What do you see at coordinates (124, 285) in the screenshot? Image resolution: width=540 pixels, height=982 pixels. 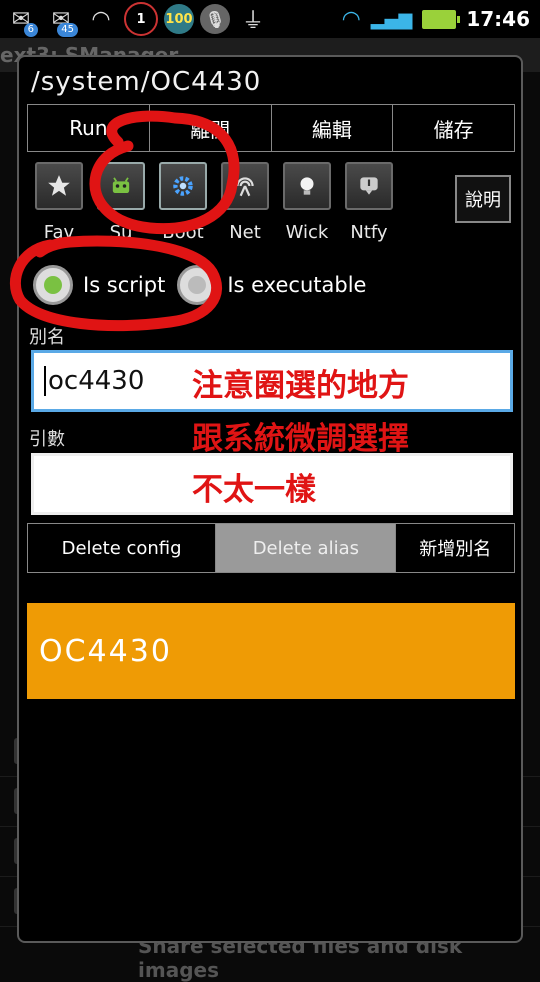 I see `is-script-label: Is script` at bounding box center [124, 285].